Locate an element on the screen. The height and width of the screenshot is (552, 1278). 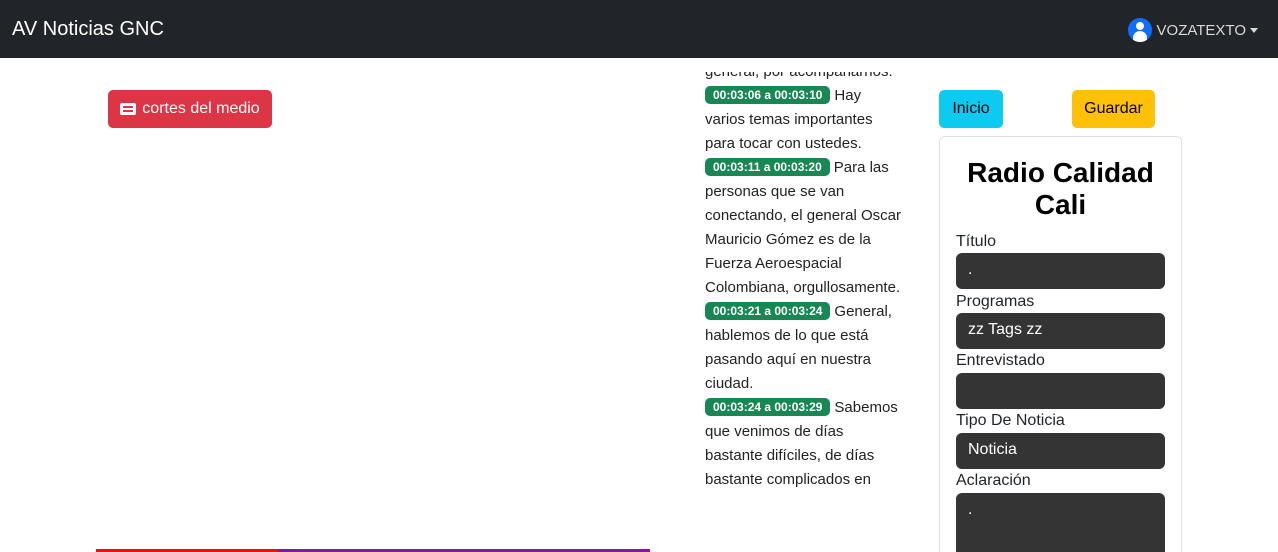
aclaracion-label: Aclaración is located at coordinates (993, 480).